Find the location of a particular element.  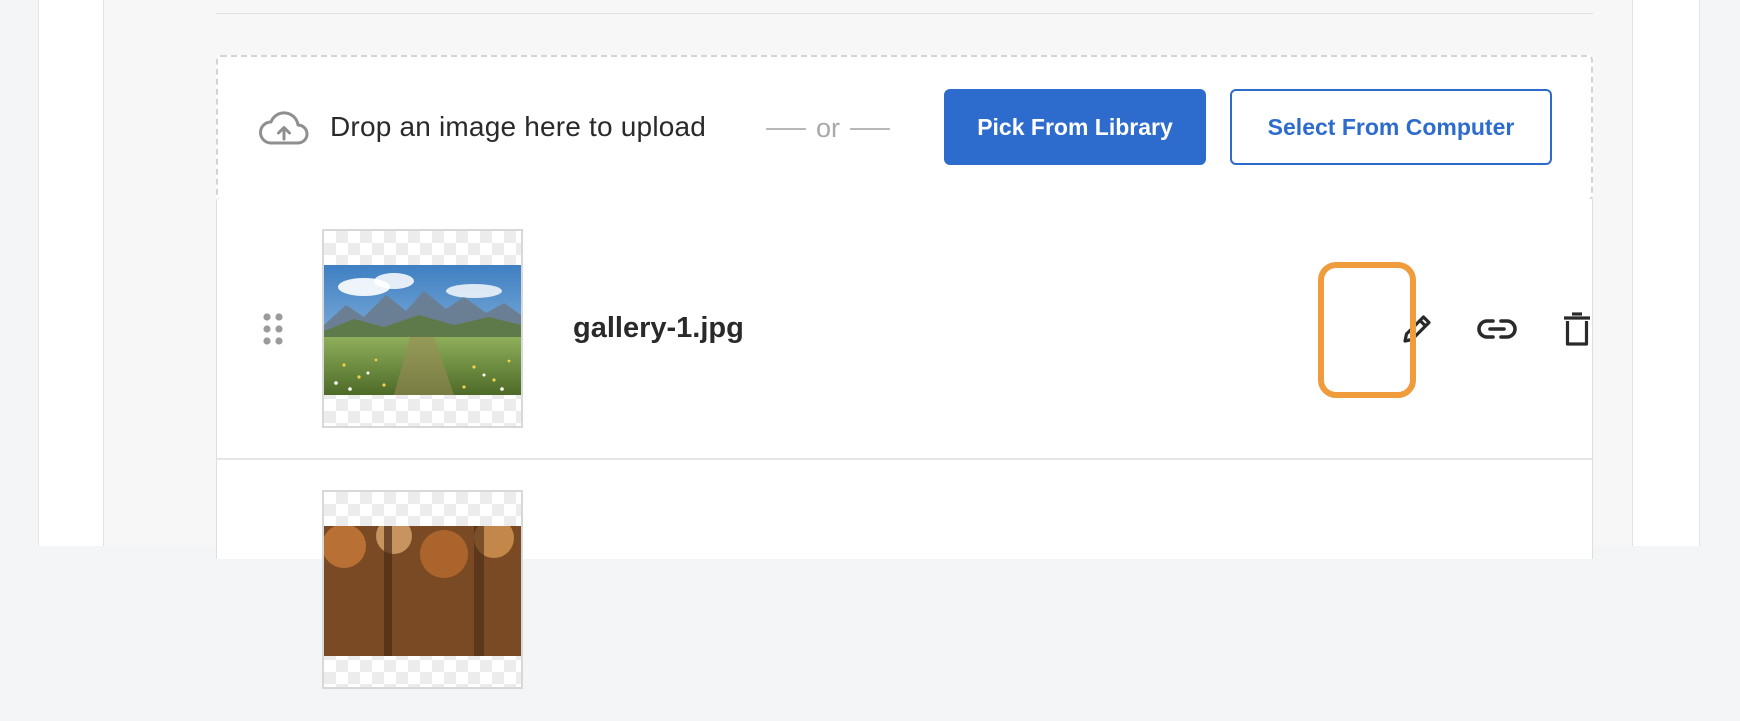

or-separator: or is located at coordinates (828, 128).